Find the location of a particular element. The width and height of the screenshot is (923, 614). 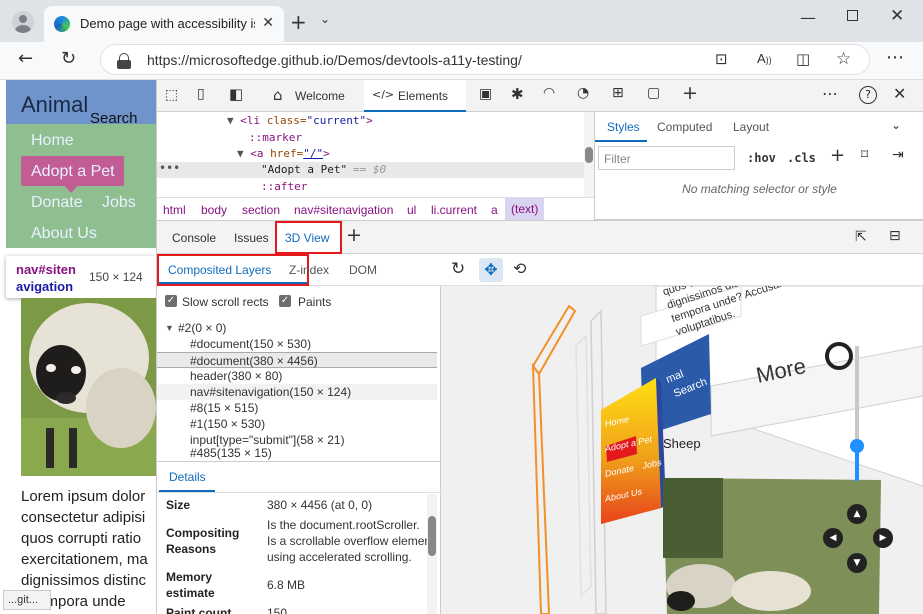

memory-chip-icon: ⊞ is located at coordinates (618, 93).